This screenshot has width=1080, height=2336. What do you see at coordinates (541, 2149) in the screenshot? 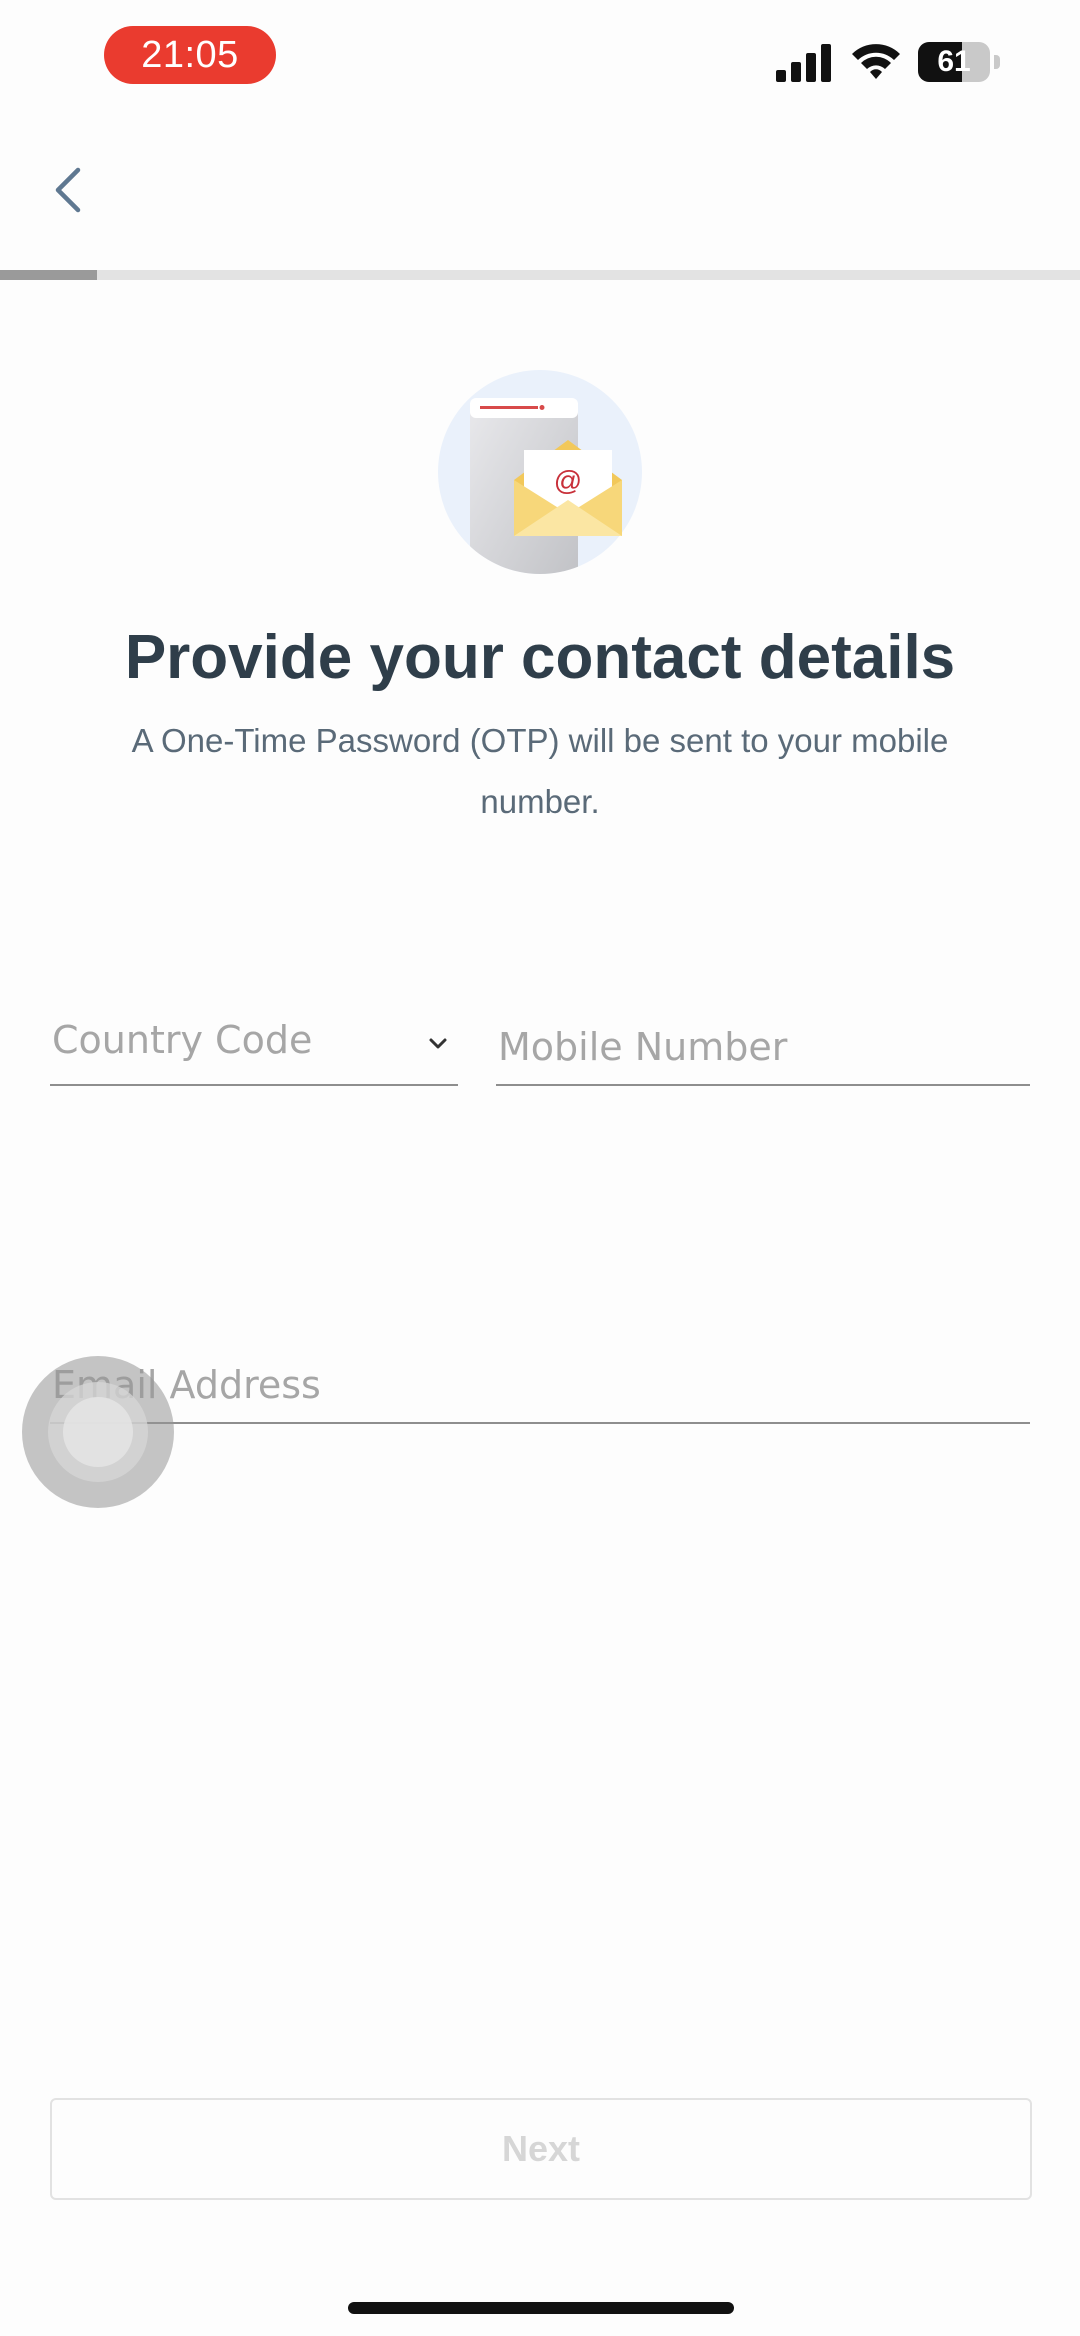
I see `next-button: Next` at bounding box center [541, 2149].